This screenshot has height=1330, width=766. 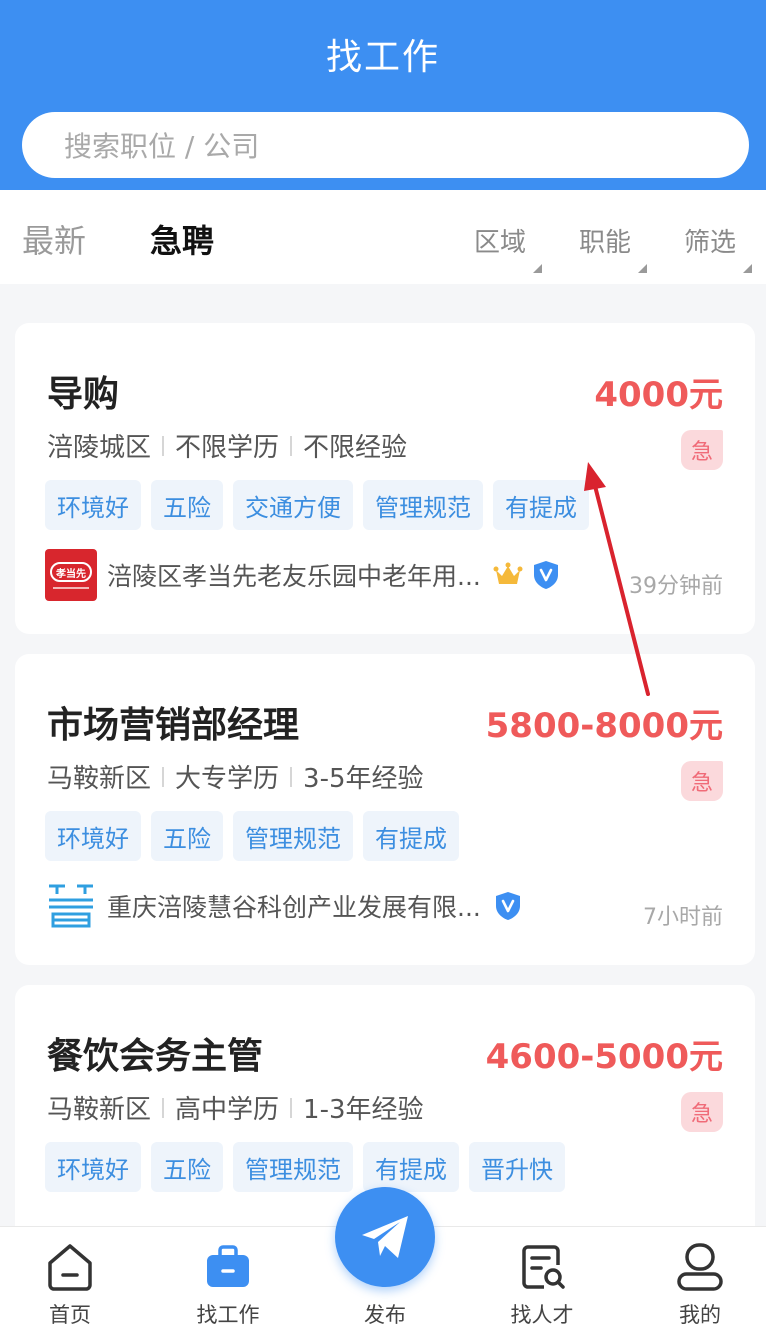 What do you see at coordinates (604, 726) in the screenshot?
I see `job-salary: 5800-8000元` at bounding box center [604, 726].